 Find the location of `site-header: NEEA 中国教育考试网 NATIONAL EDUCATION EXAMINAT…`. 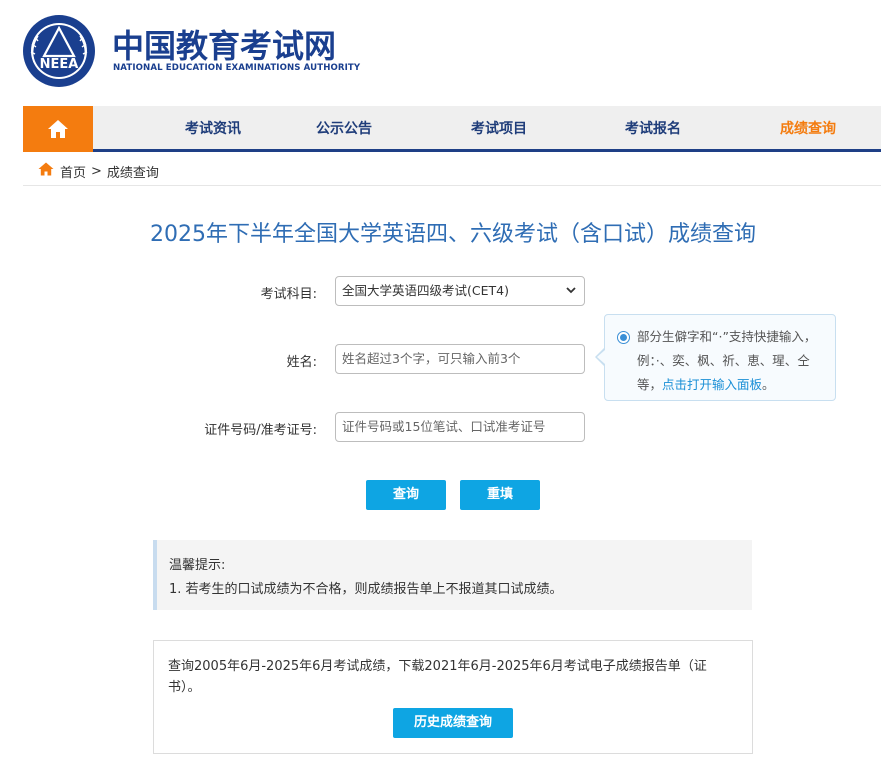

site-header: NEEA 中国教育考试网 NATIONAL EDUCATION EXAMINAT… is located at coordinates (440, 53).